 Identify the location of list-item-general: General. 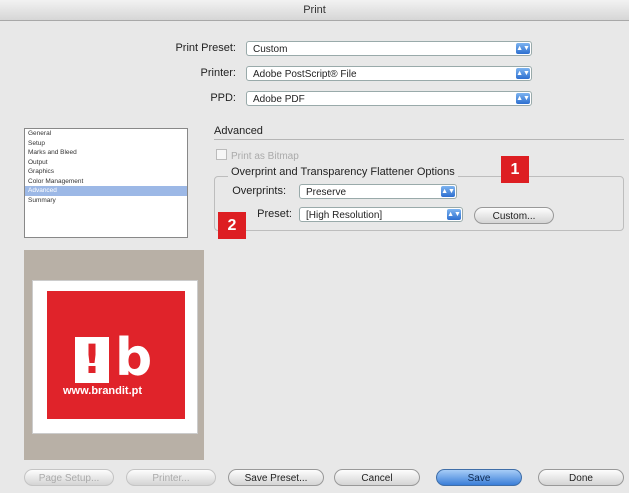
(106, 134).